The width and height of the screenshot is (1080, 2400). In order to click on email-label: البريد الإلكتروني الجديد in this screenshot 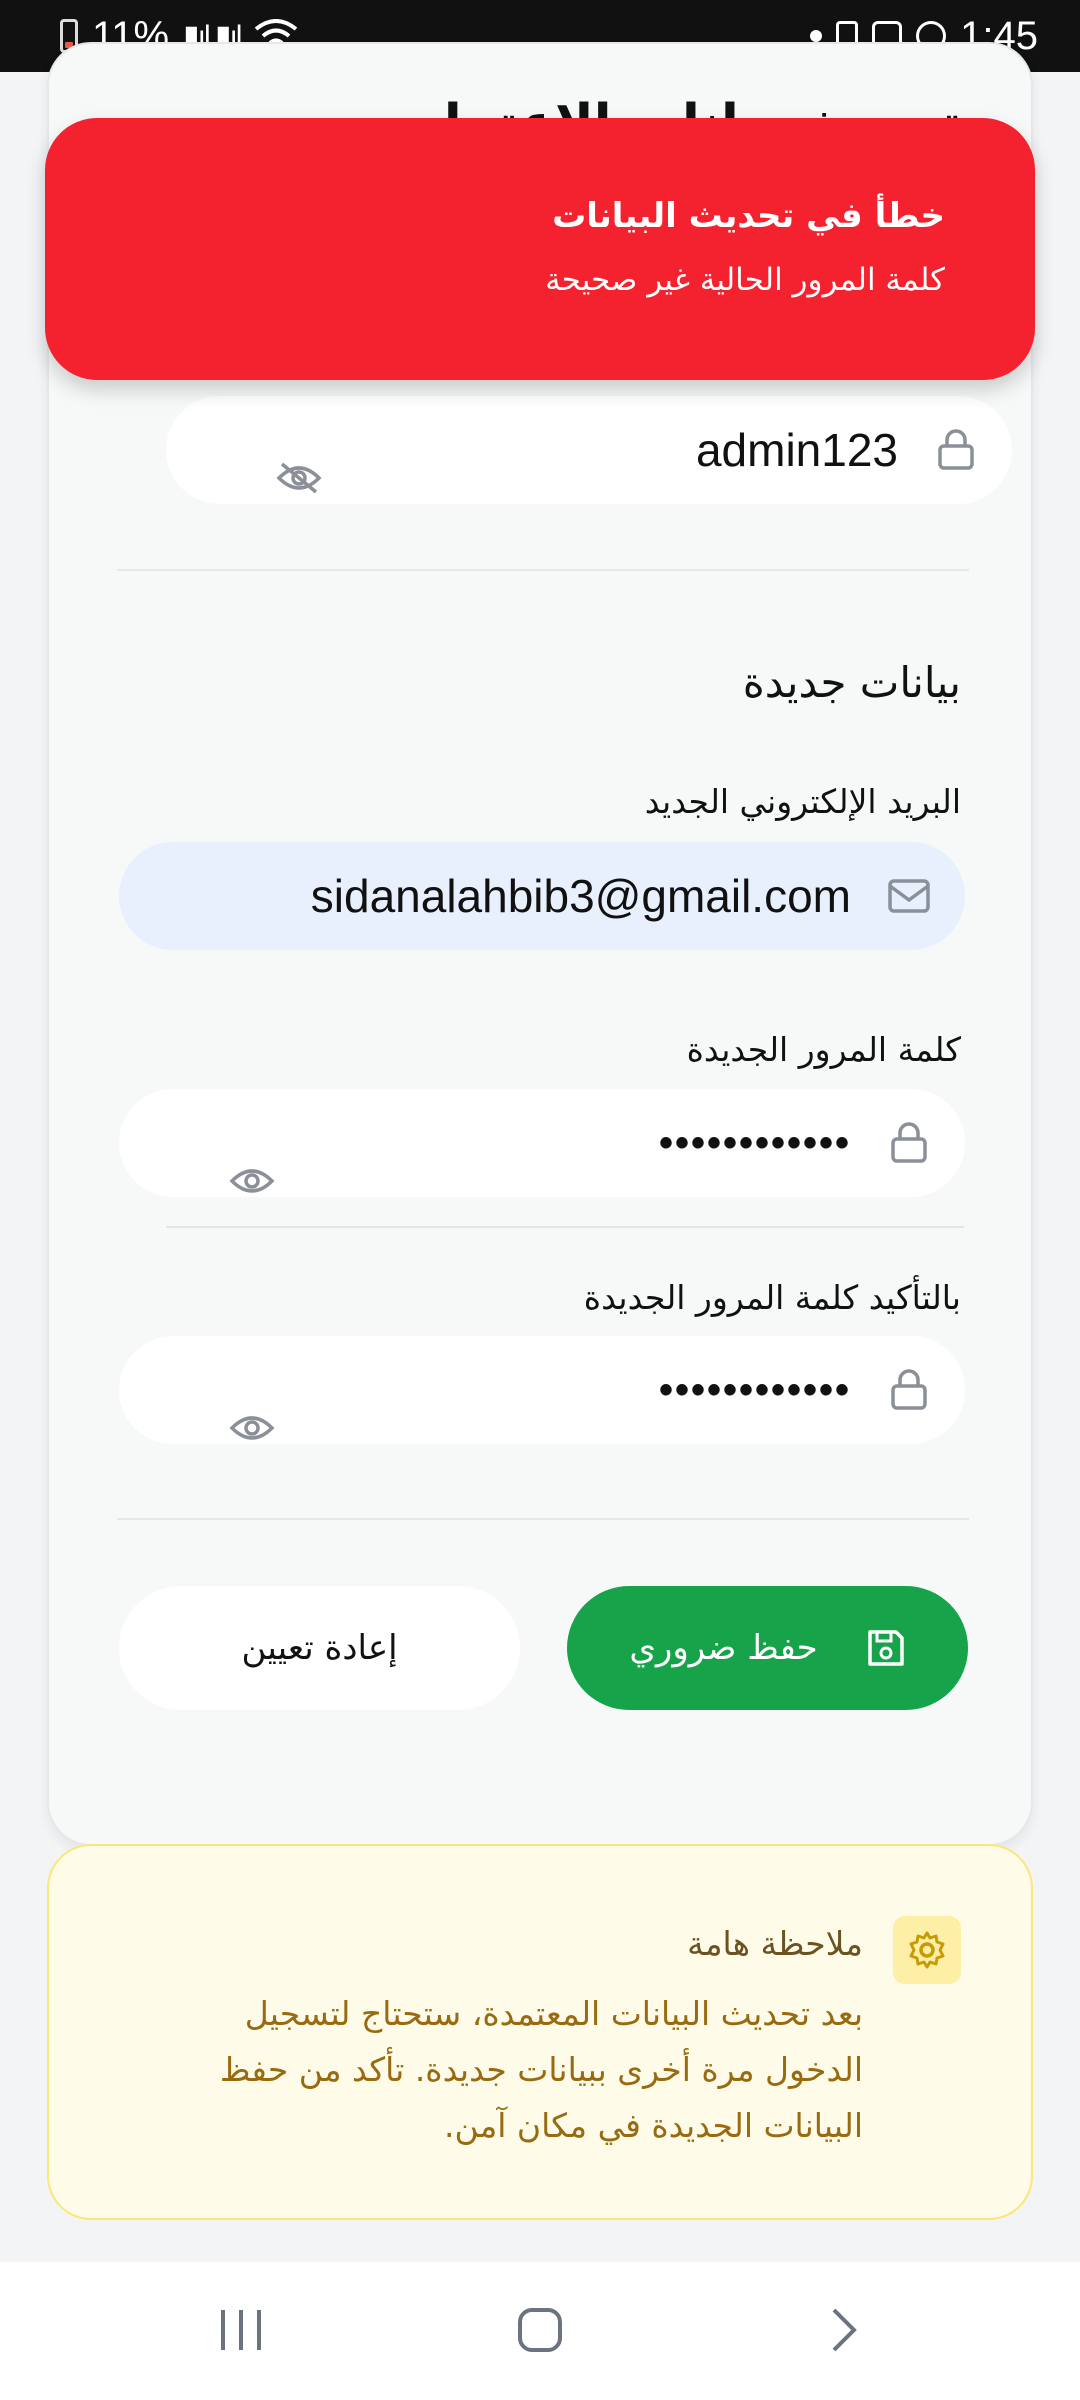, I will do `click(802, 801)`.